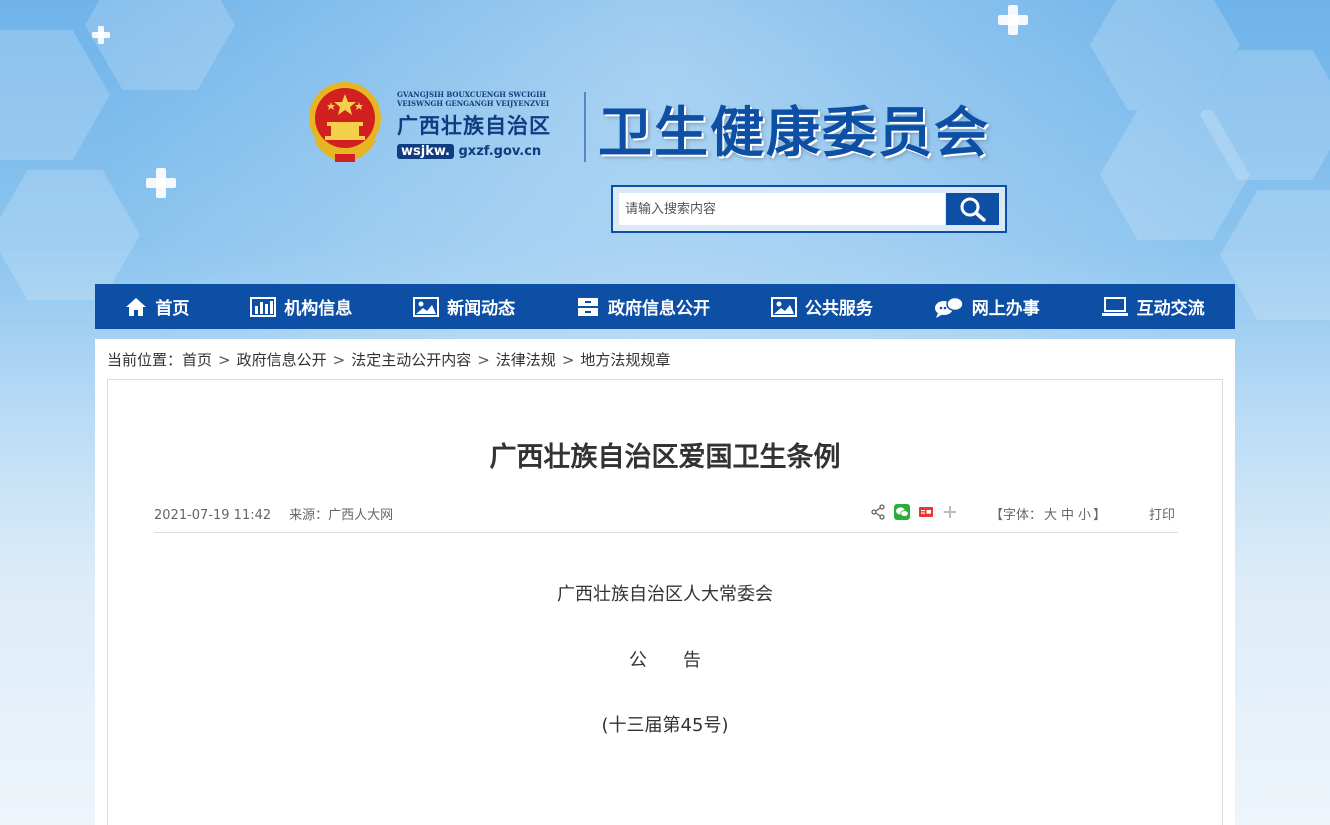 The width and height of the screenshot is (1330, 825). What do you see at coordinates (926, 512) in the screenshot?
I see `toutiao-icon` at bounding box center [926, 512].